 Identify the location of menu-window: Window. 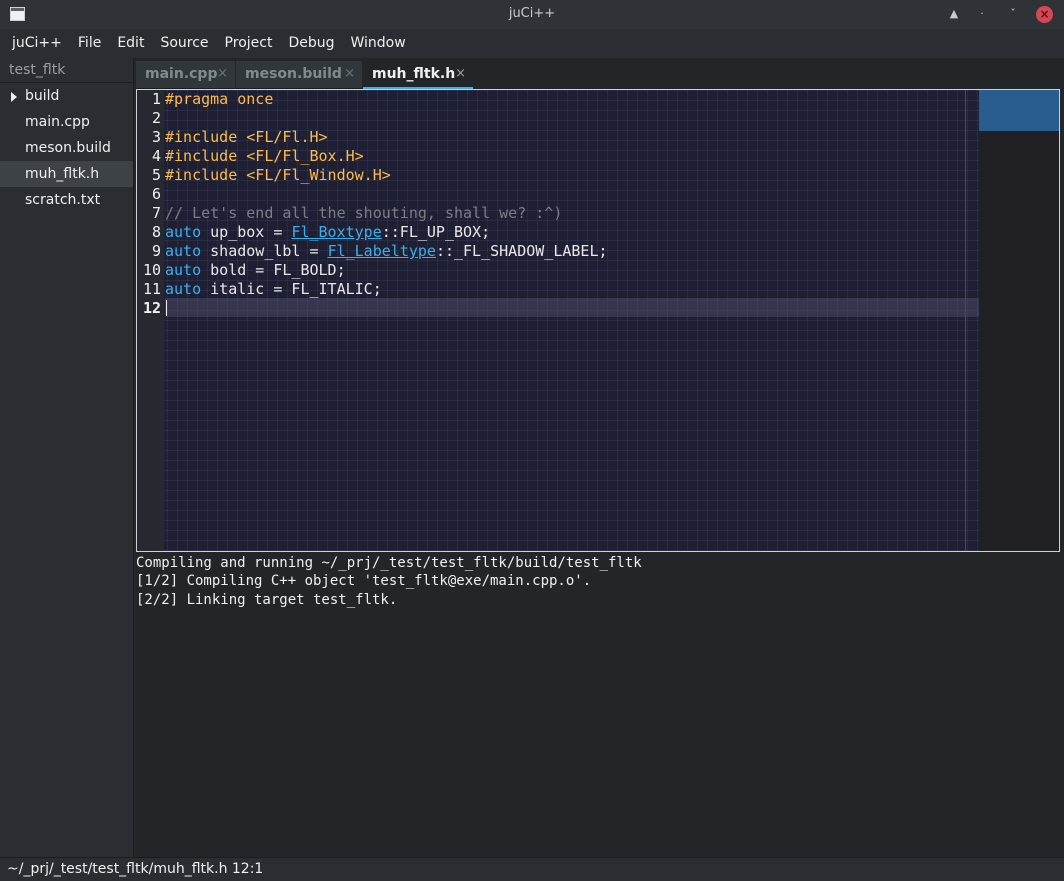
(378, 43).